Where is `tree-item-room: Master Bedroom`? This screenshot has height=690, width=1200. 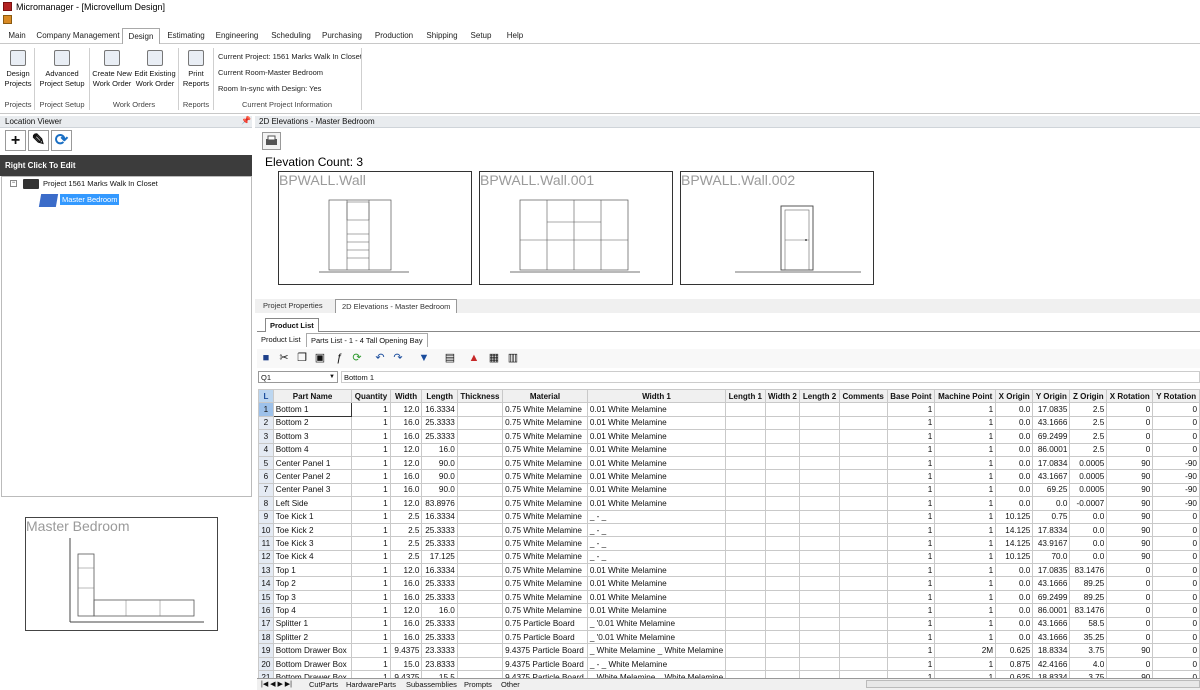 tree-item-room: Master Bedroom is located at coordinates (90, 199).